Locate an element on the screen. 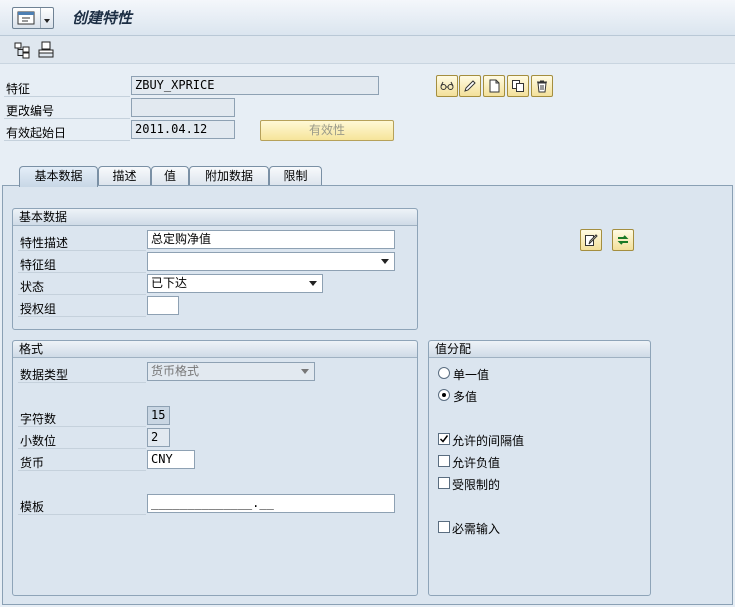 This screenshot has height=607, width=735. delete-button is located at coordinates (542, 86).